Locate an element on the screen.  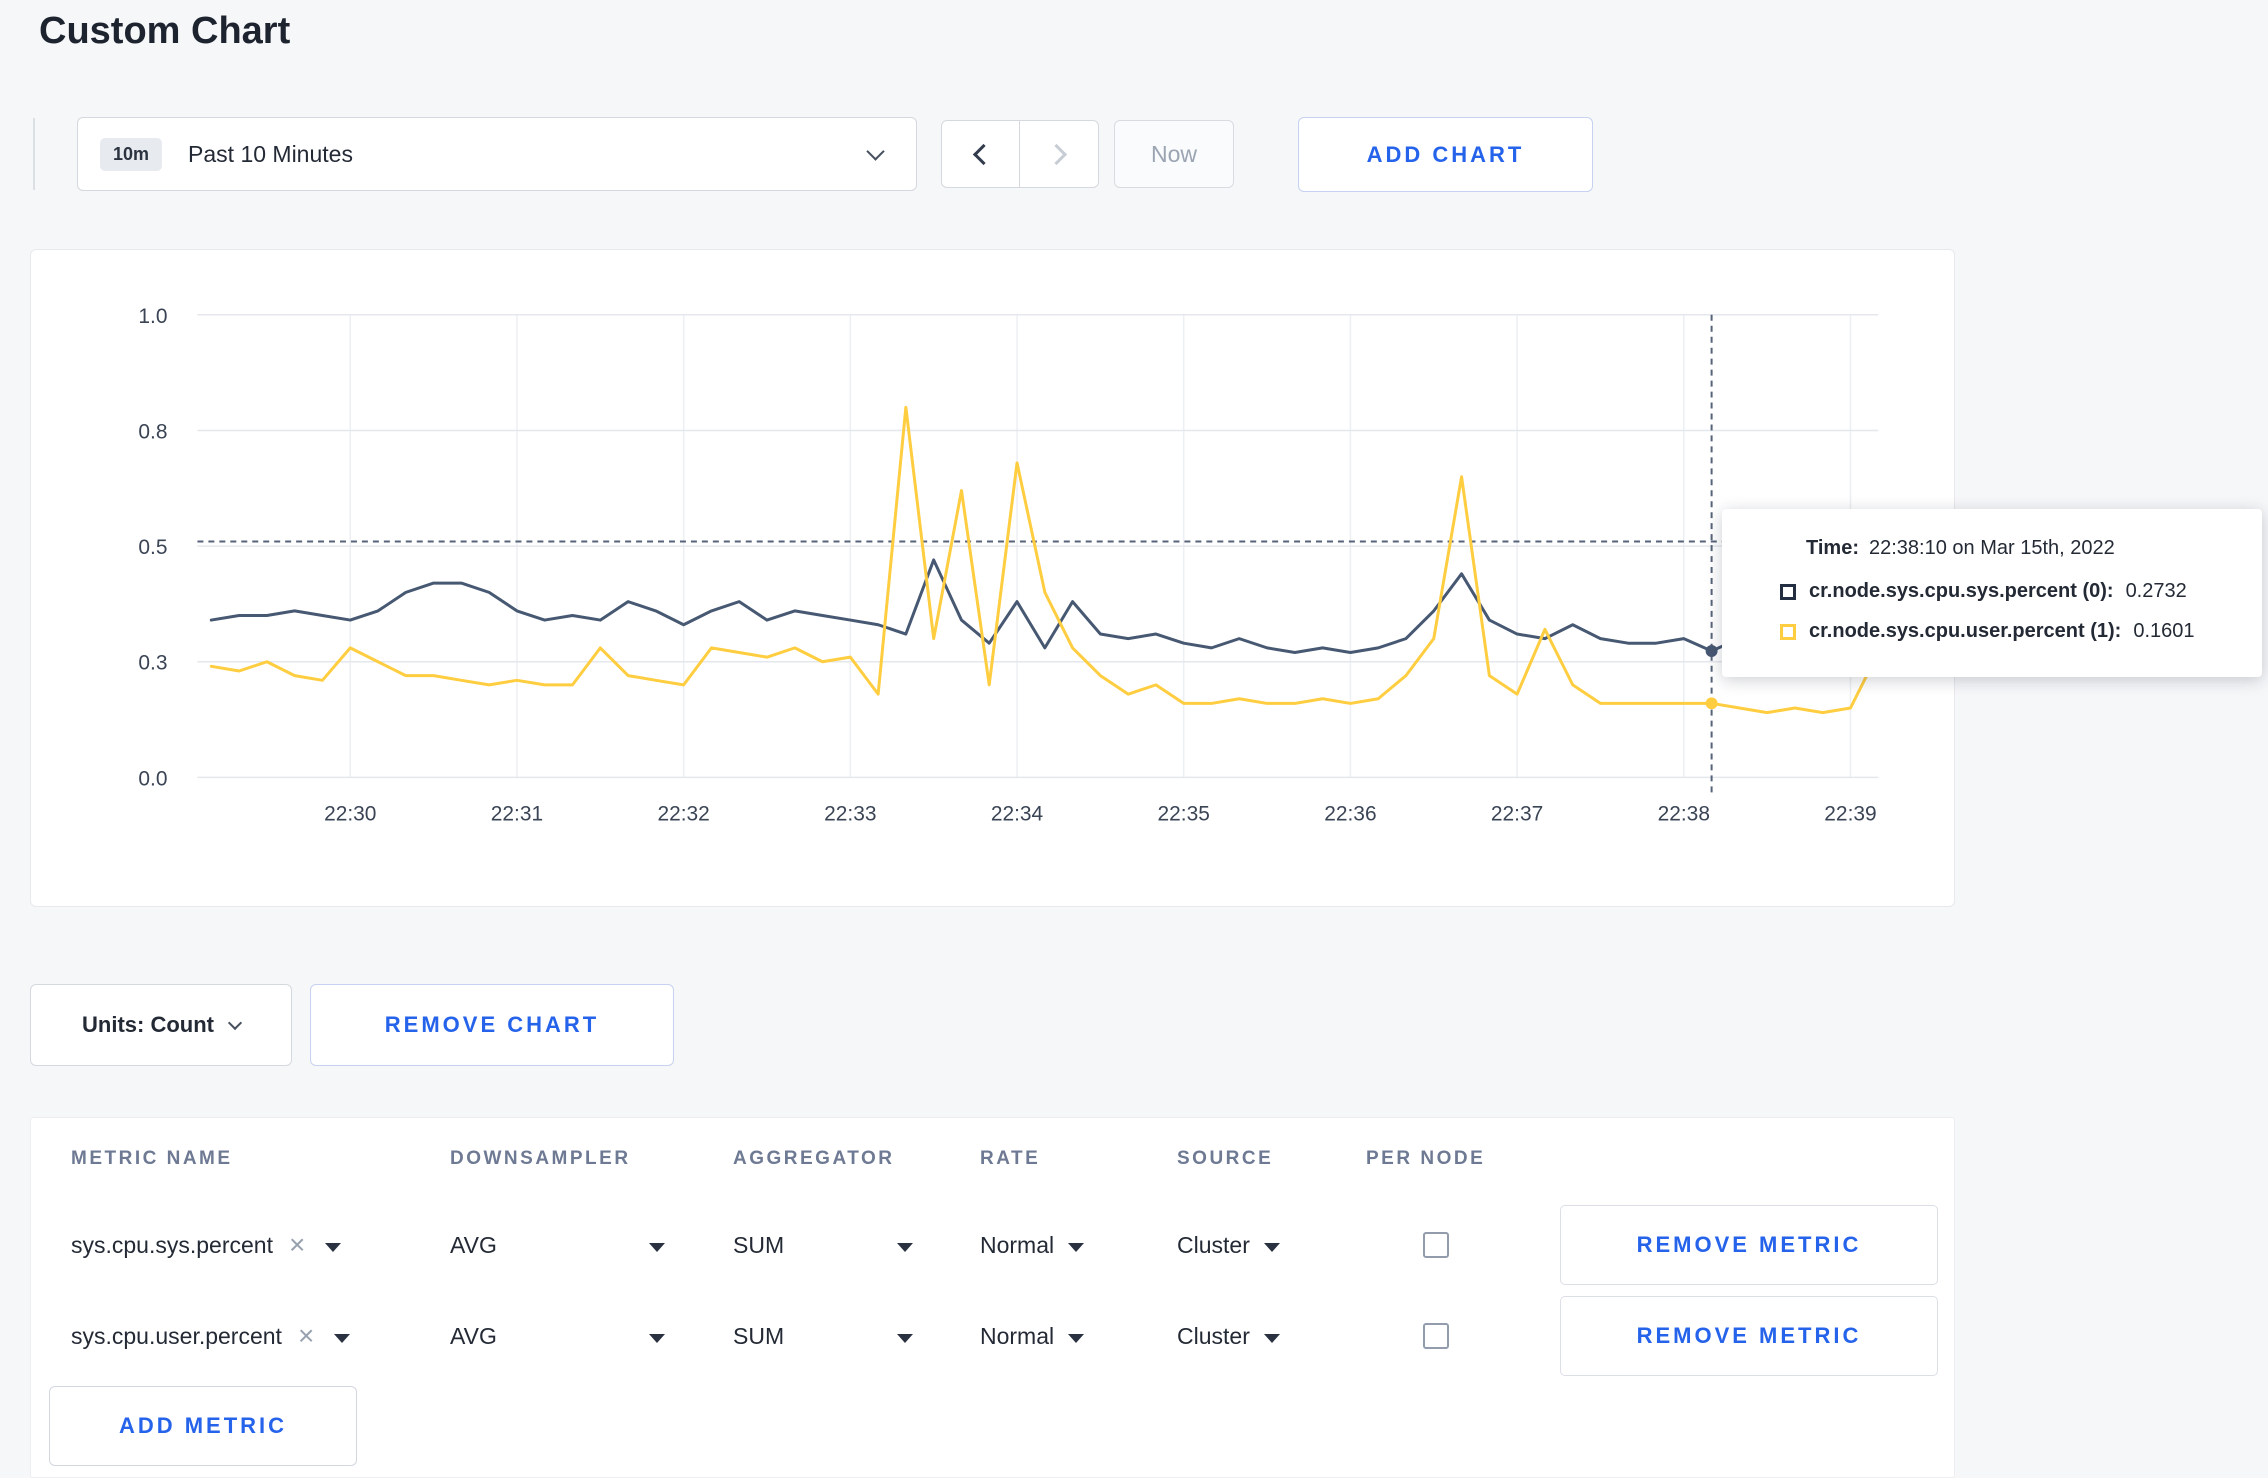
tooltip-series-value: 0.2732 is located at coordinates (2156, 591).